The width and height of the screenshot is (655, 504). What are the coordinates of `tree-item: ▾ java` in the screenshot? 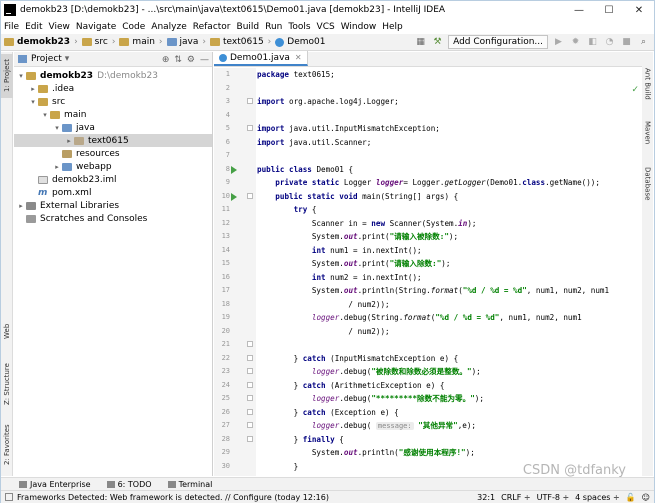 It's located at (113, 127).